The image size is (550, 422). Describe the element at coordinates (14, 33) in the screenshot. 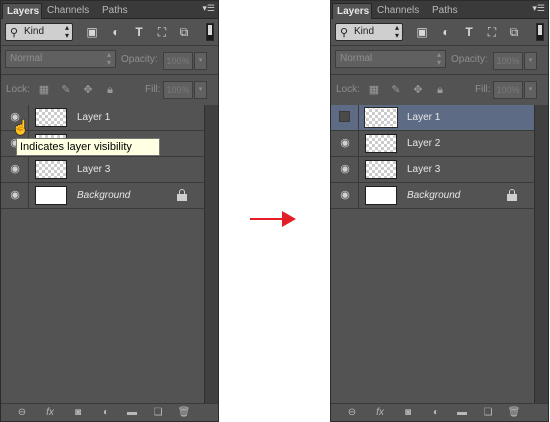

I see `search-icon: ⚲` at that location.